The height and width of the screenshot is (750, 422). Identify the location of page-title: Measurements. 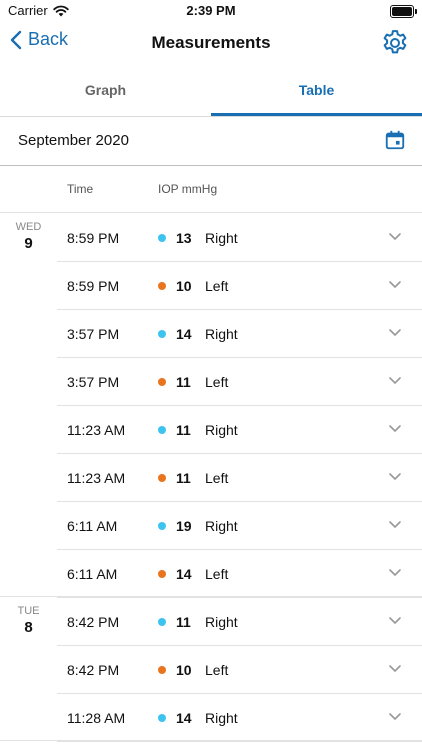
(211, 42).